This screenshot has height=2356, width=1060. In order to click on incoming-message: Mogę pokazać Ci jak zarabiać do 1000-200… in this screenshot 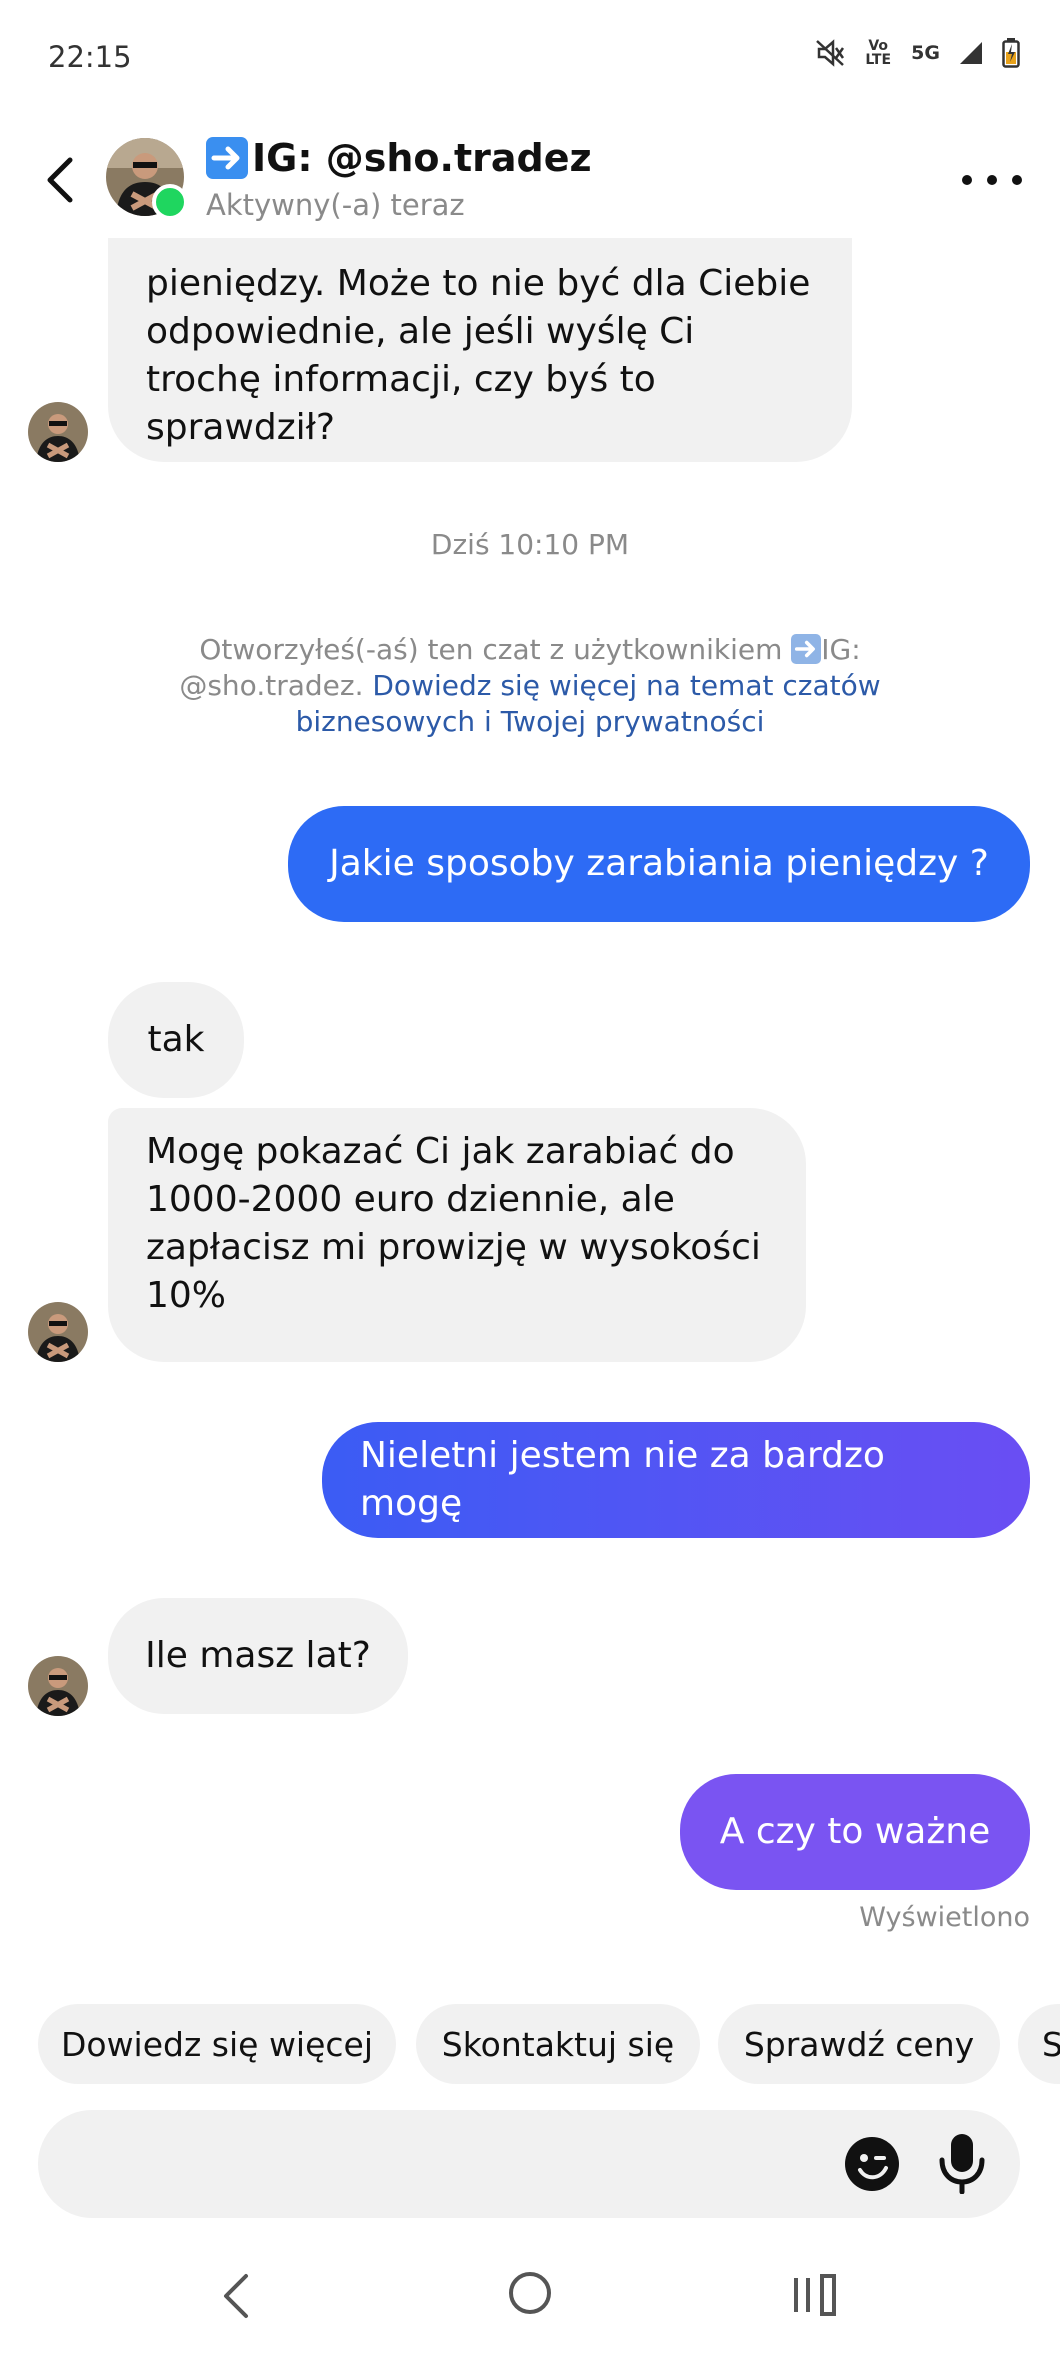, I will do `click(457, 1235)`.